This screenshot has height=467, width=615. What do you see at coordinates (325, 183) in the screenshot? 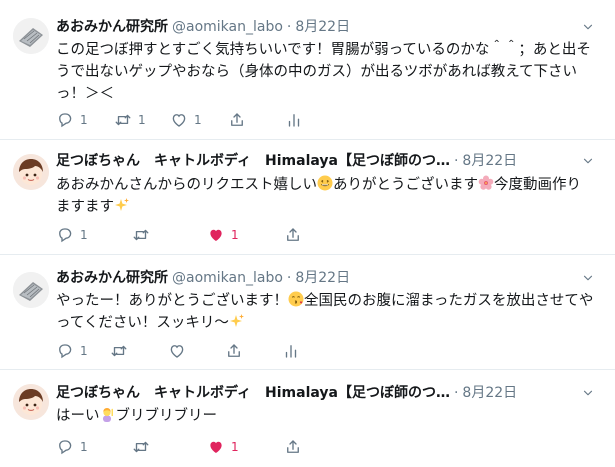
I see `grinning-face-emoji-icon` at bounding box center [325, 183].